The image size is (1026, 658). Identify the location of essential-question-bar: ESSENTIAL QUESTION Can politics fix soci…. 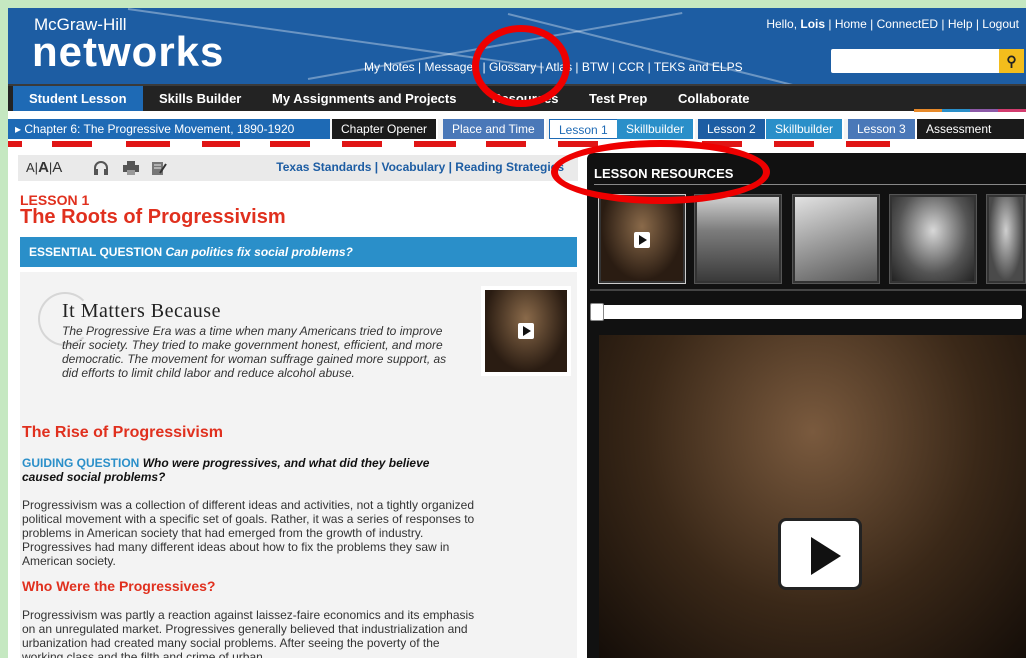
(298, 252).